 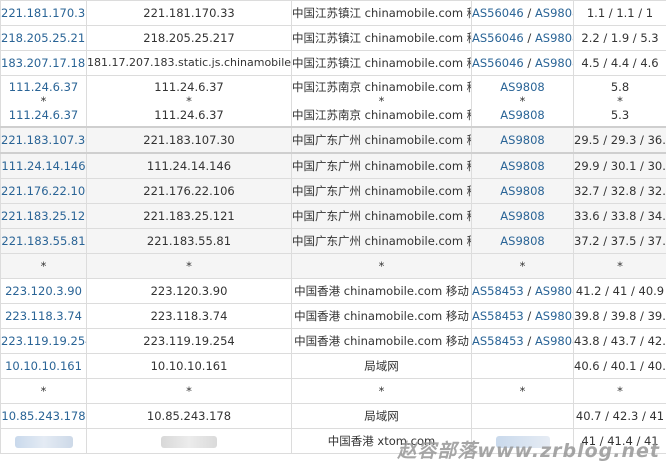 I want to click on hop-ip-link: 221.183.107.30, so click(x=43, y=140).